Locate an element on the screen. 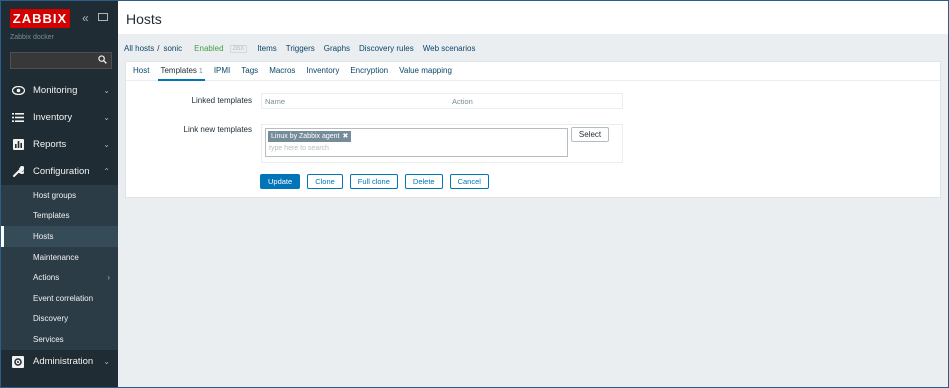 Image resolution: width=949 pixels, height=388 pixels. tab-label: Templates is located at coordinates (178, 70).